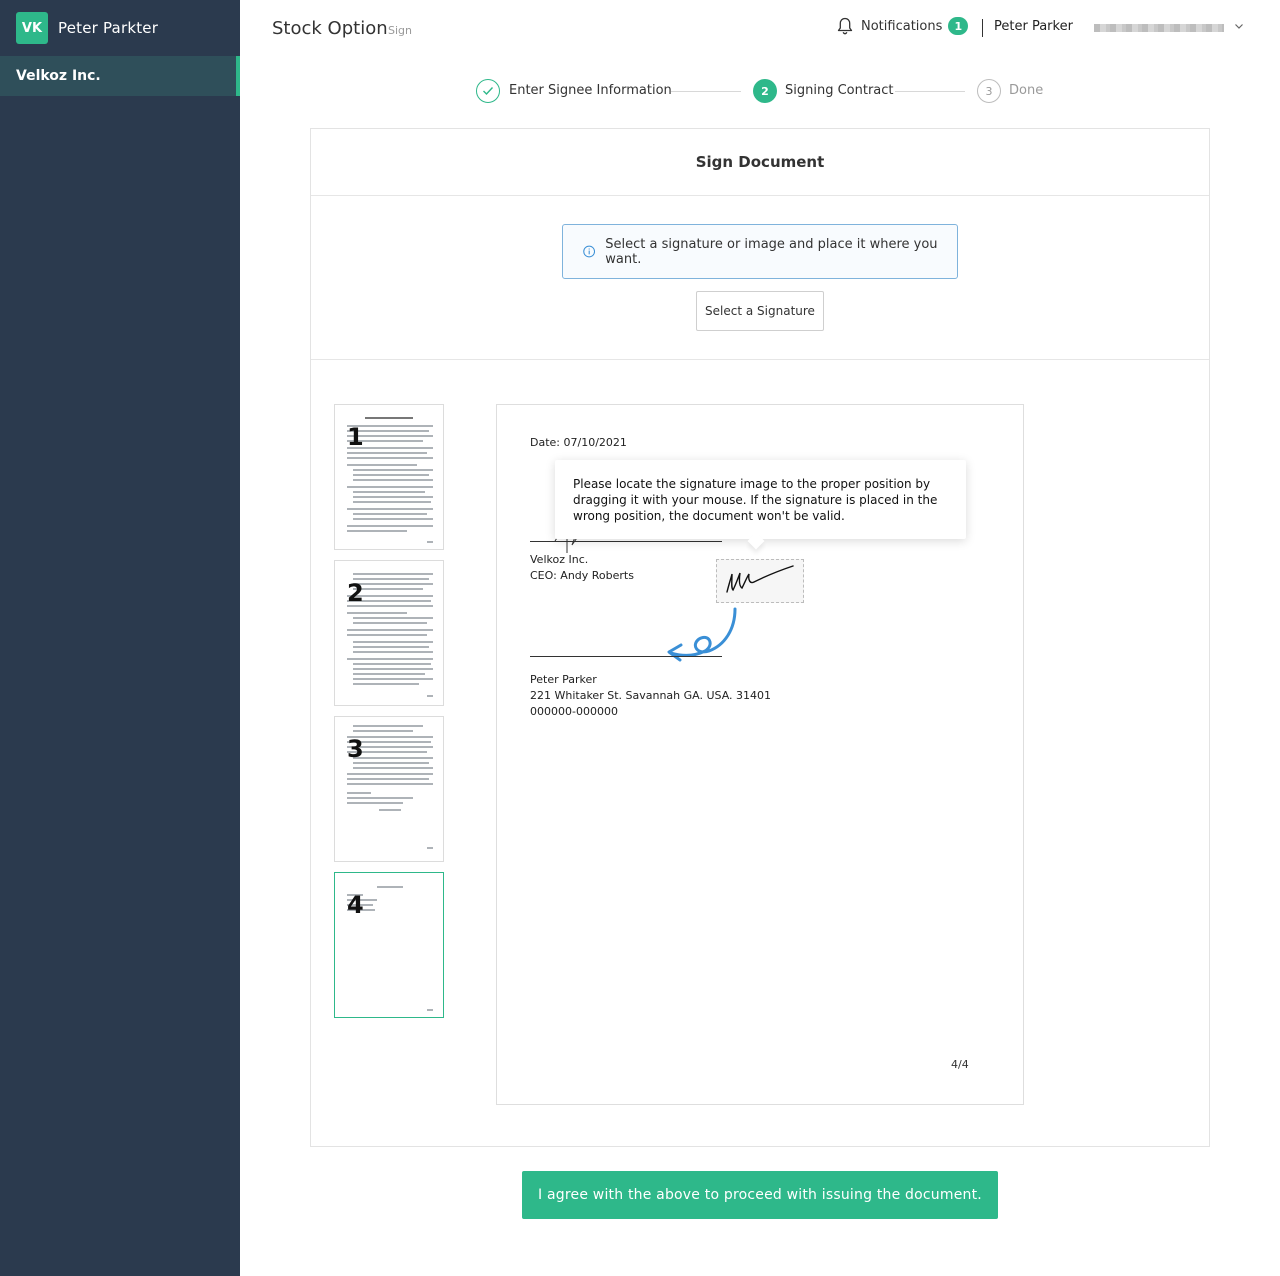 The width and height of the screenshot is (1280, 1276). Describe the element at coordinates (651, 695) in the screenshot. I see `signee-address: 221 Whitaker St. Savannah GA. USA. 31401` at that location.